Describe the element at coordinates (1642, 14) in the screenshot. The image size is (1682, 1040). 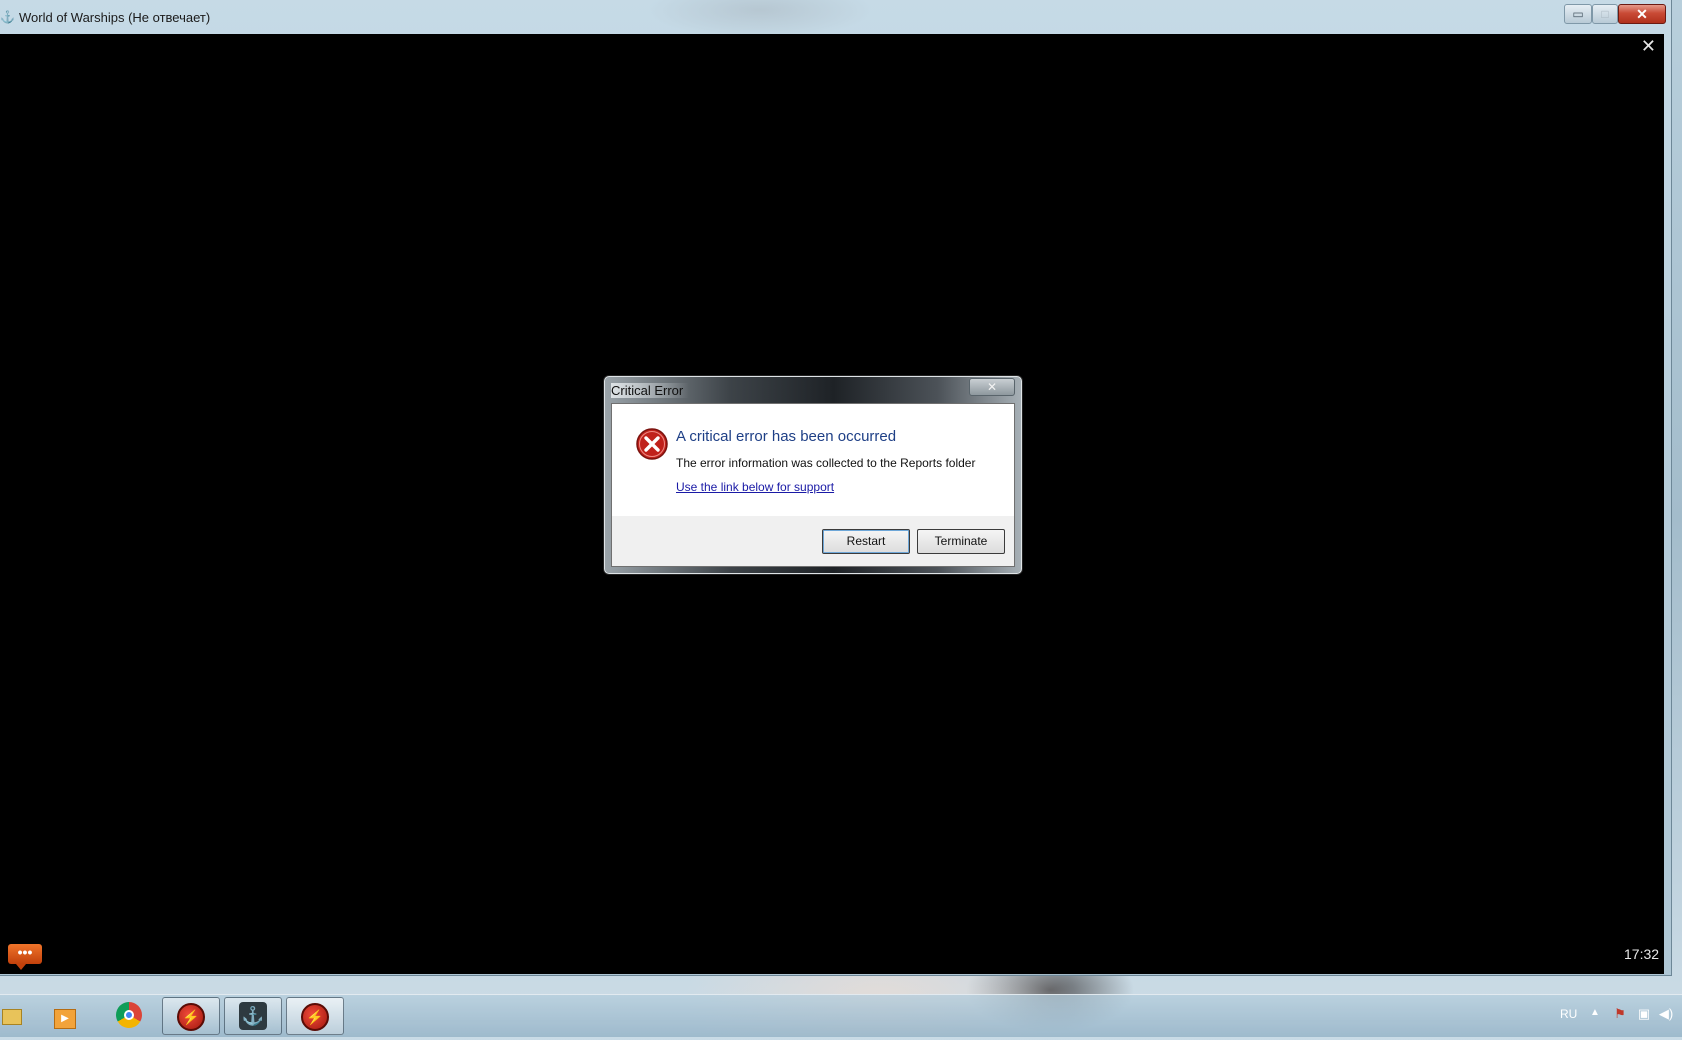
I see `window-close-button: ✕` at that location.